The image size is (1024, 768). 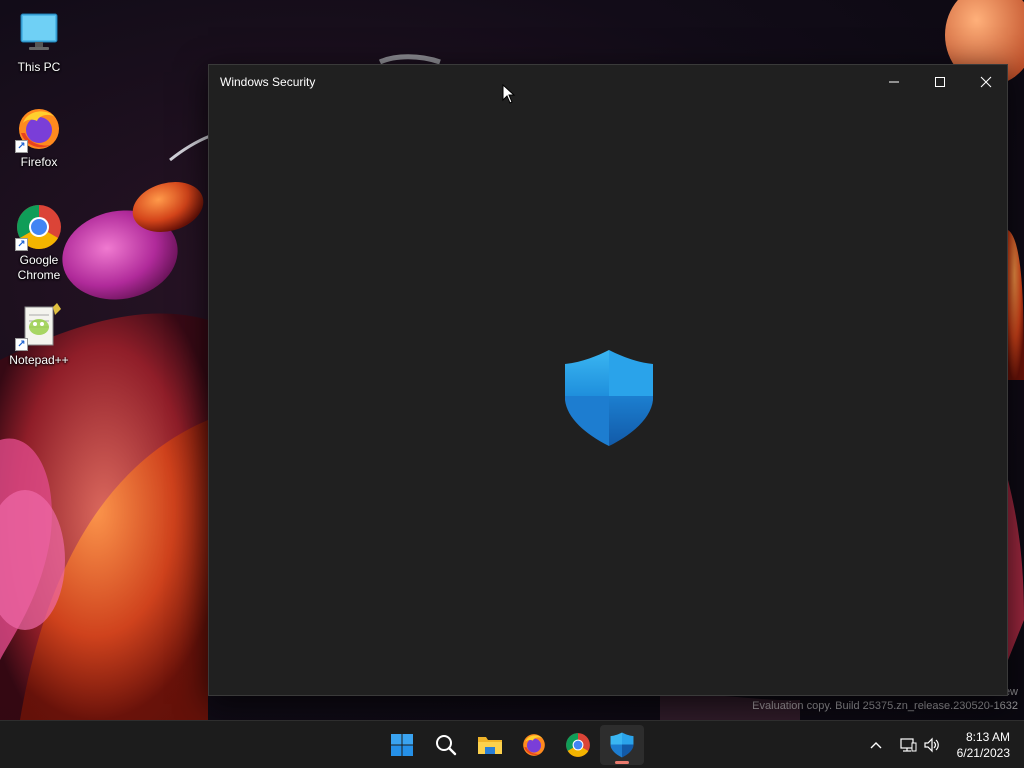 I want to click on title-bar: Windows Security, so click(x=608, y=82).